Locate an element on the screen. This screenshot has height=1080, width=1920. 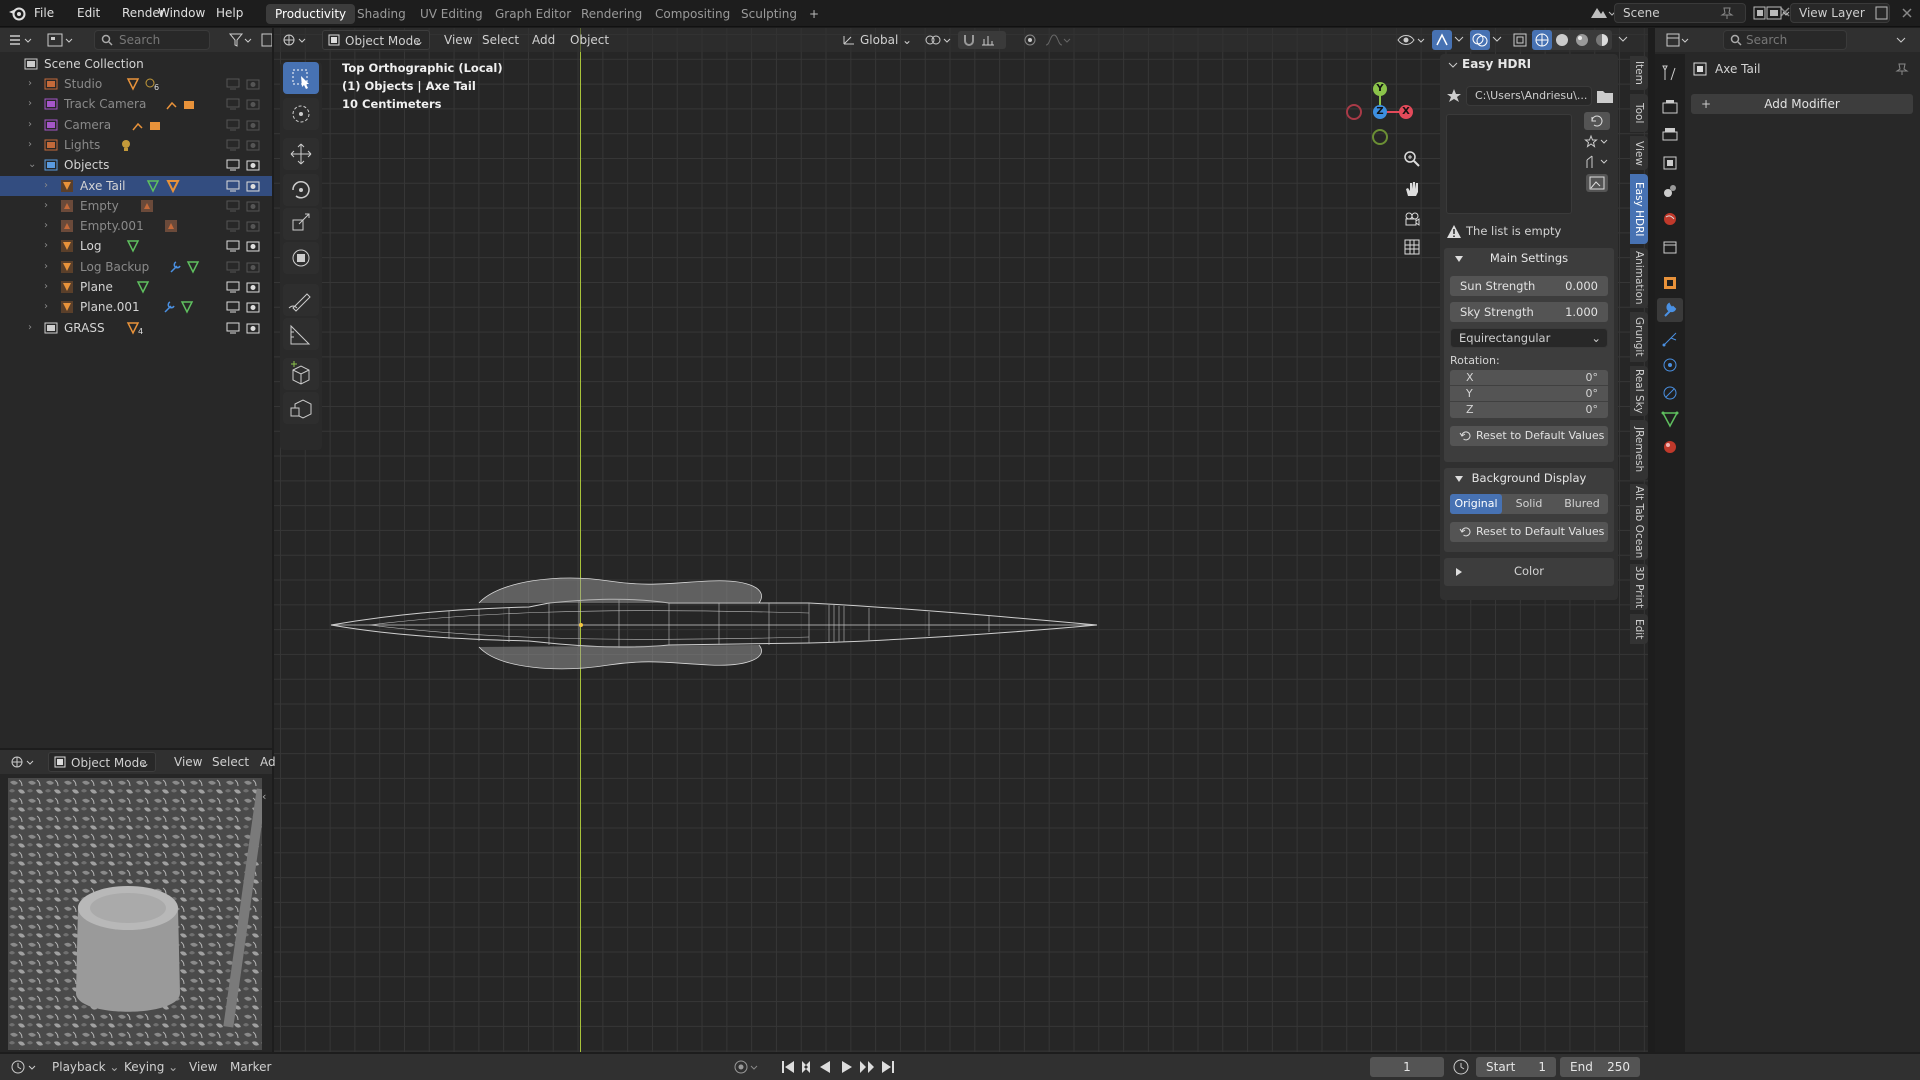
solid-shading-icon is located at coordinates (1562, 40).